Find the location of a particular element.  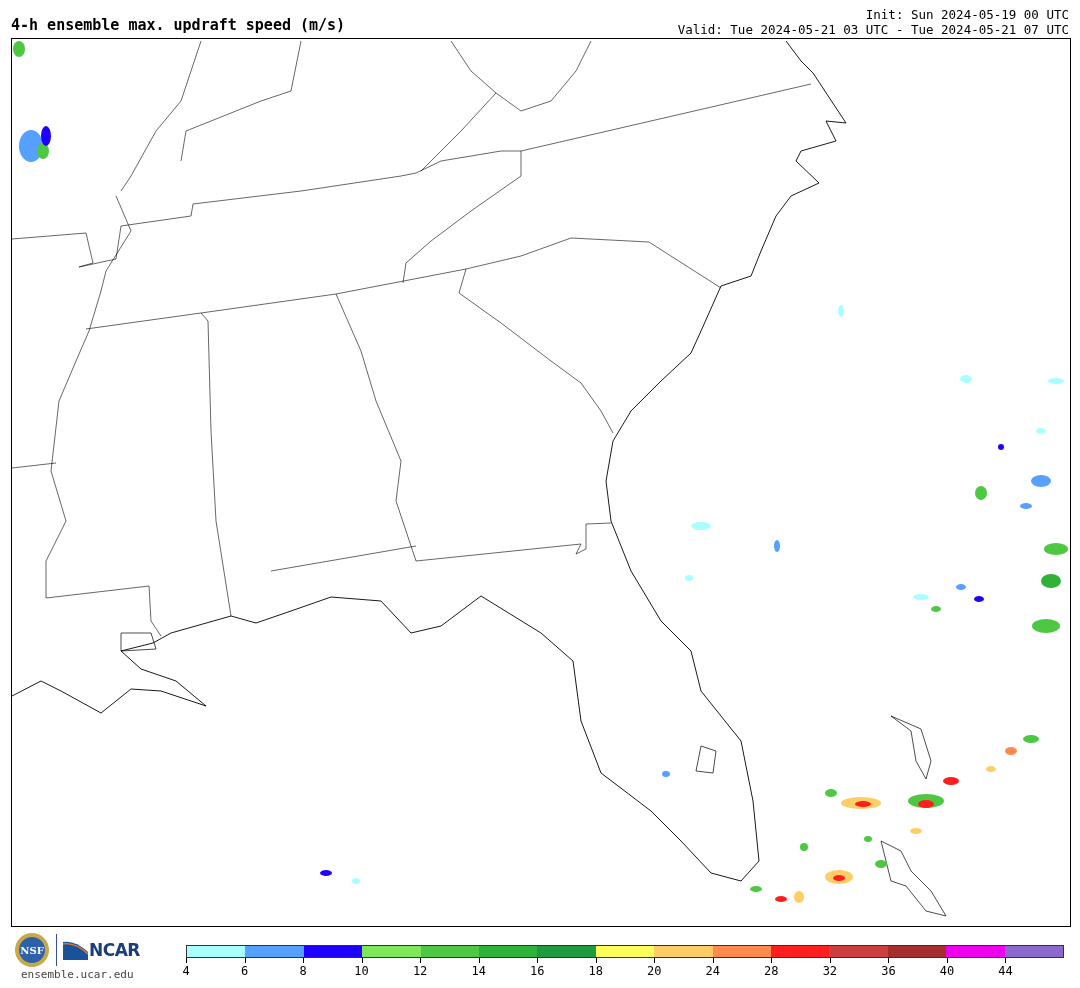

tick-label: 36 is located at coordinates (888, 971).